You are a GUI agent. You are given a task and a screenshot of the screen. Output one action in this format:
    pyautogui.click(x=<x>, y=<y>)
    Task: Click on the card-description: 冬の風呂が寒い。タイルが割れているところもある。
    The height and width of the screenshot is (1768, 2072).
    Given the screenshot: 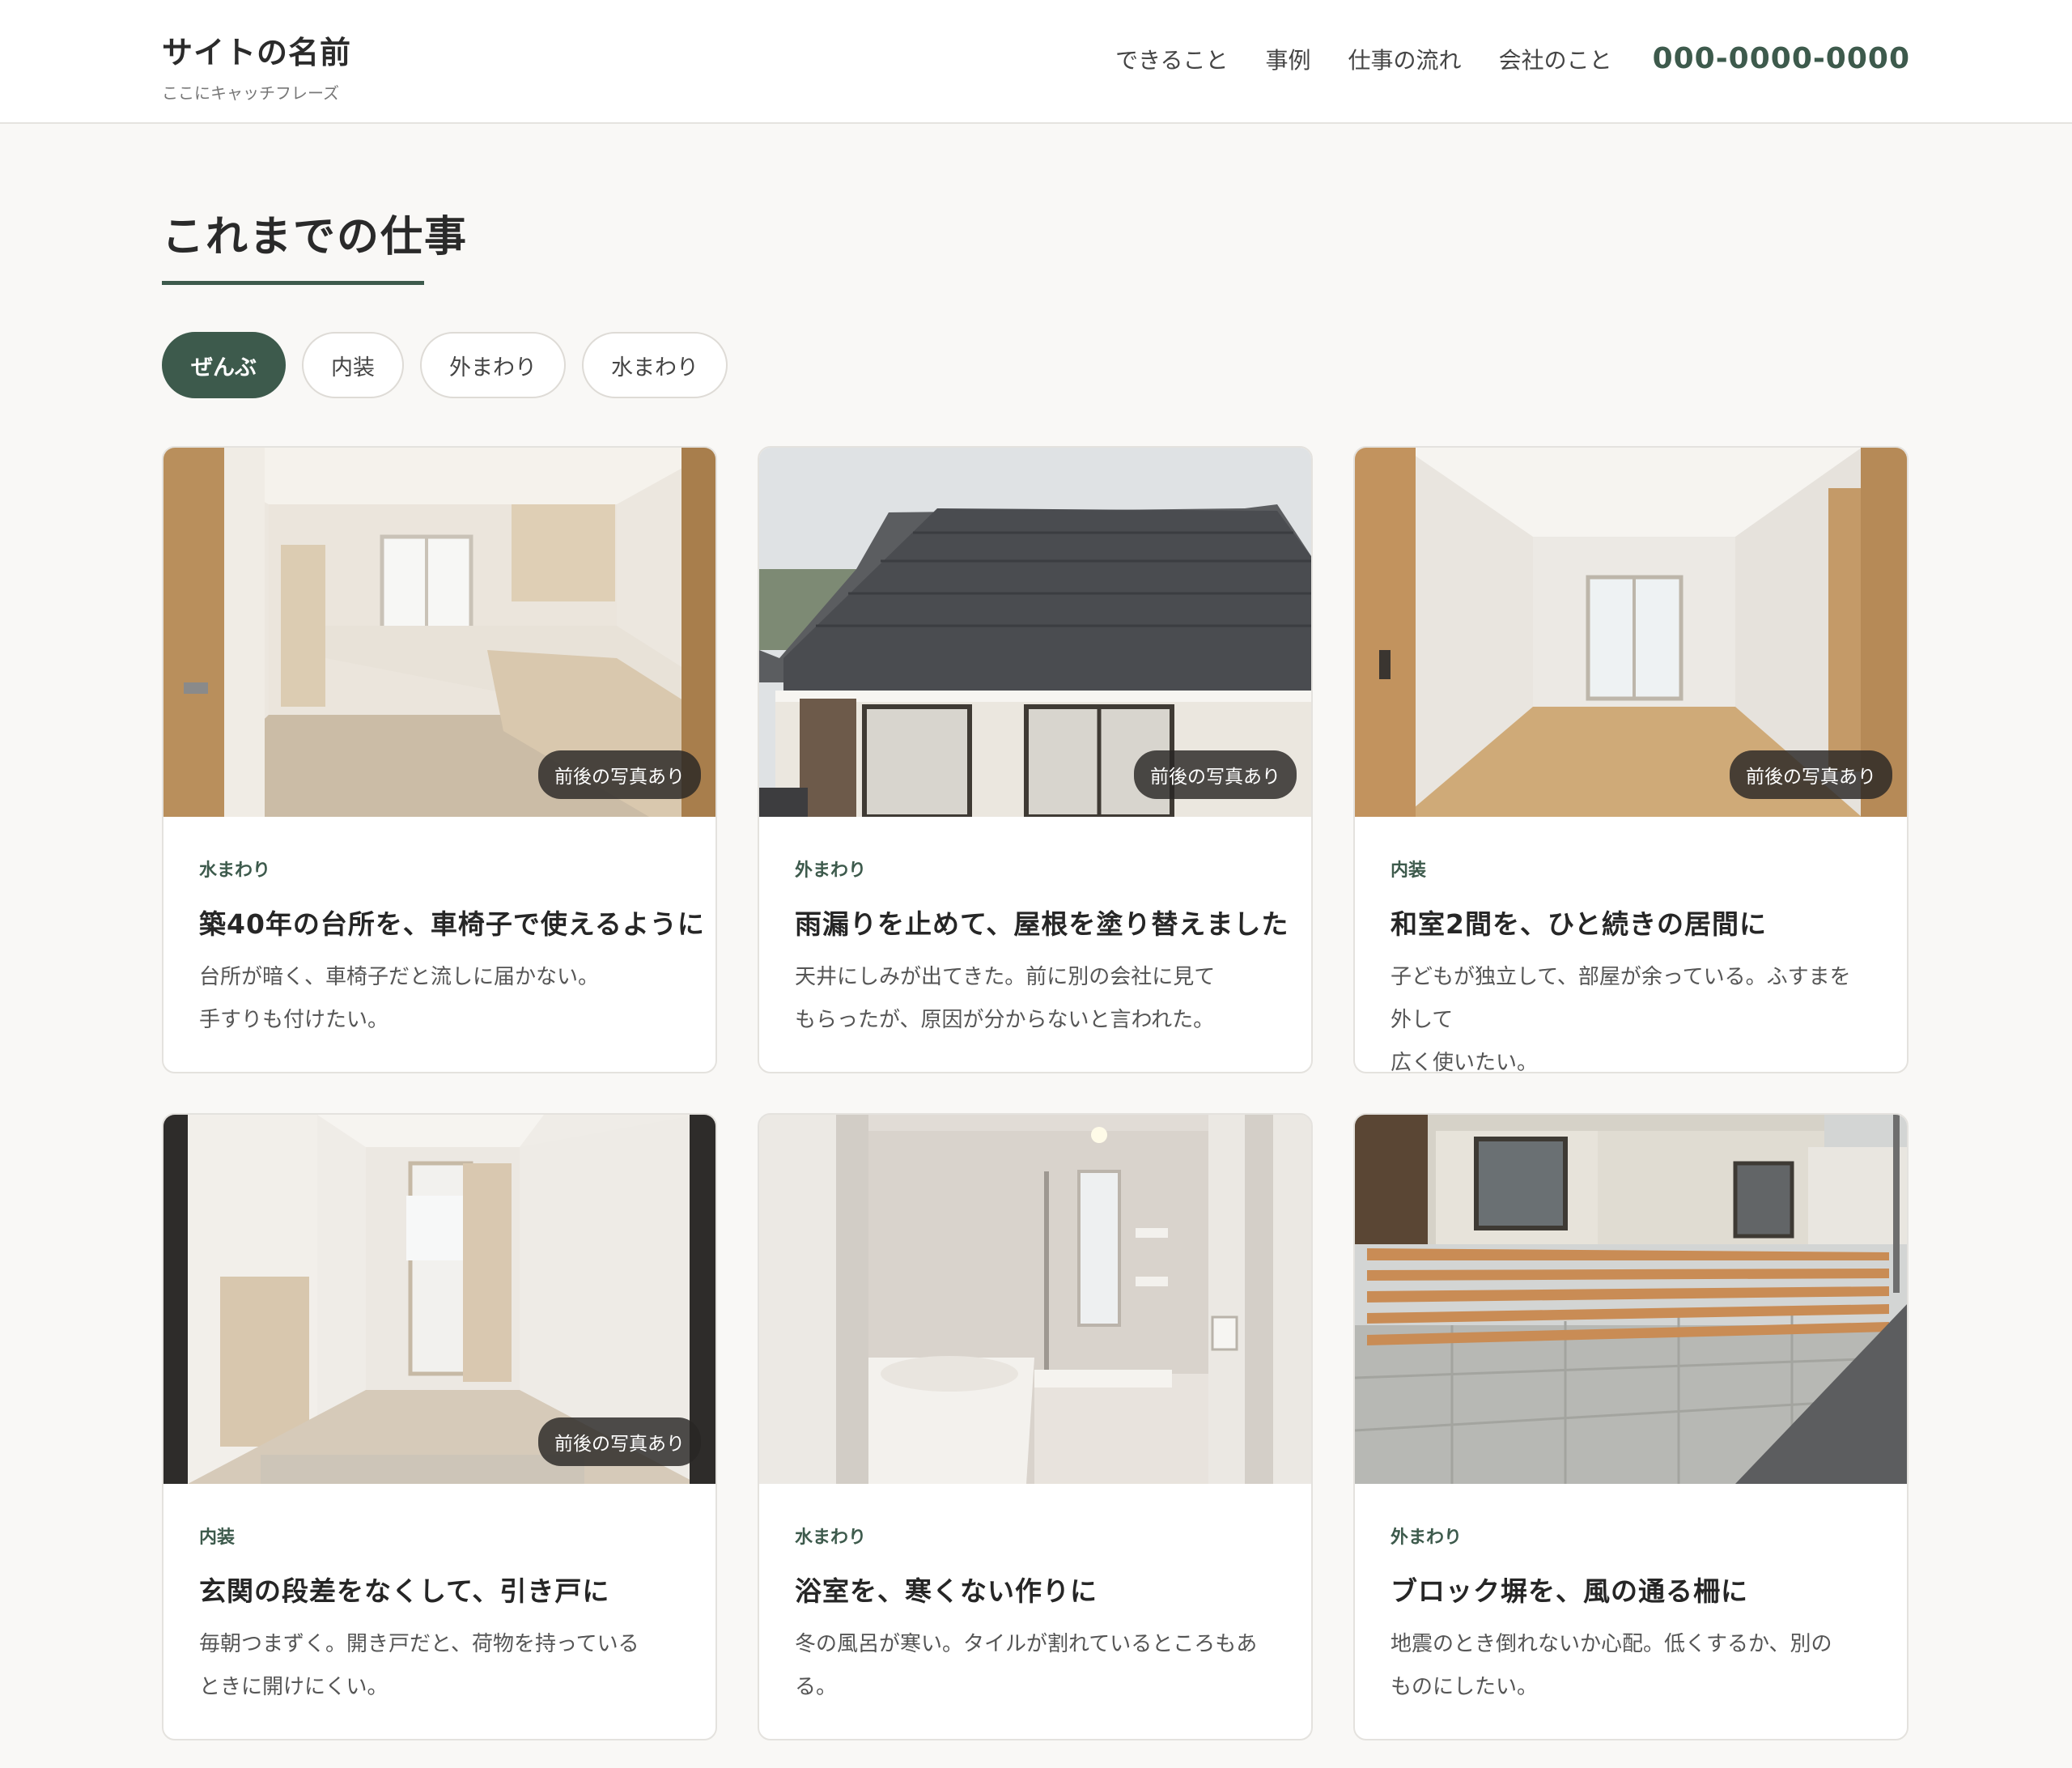 What is the action you would take?
    pyautogui.click(x=1035, y=1666)
    